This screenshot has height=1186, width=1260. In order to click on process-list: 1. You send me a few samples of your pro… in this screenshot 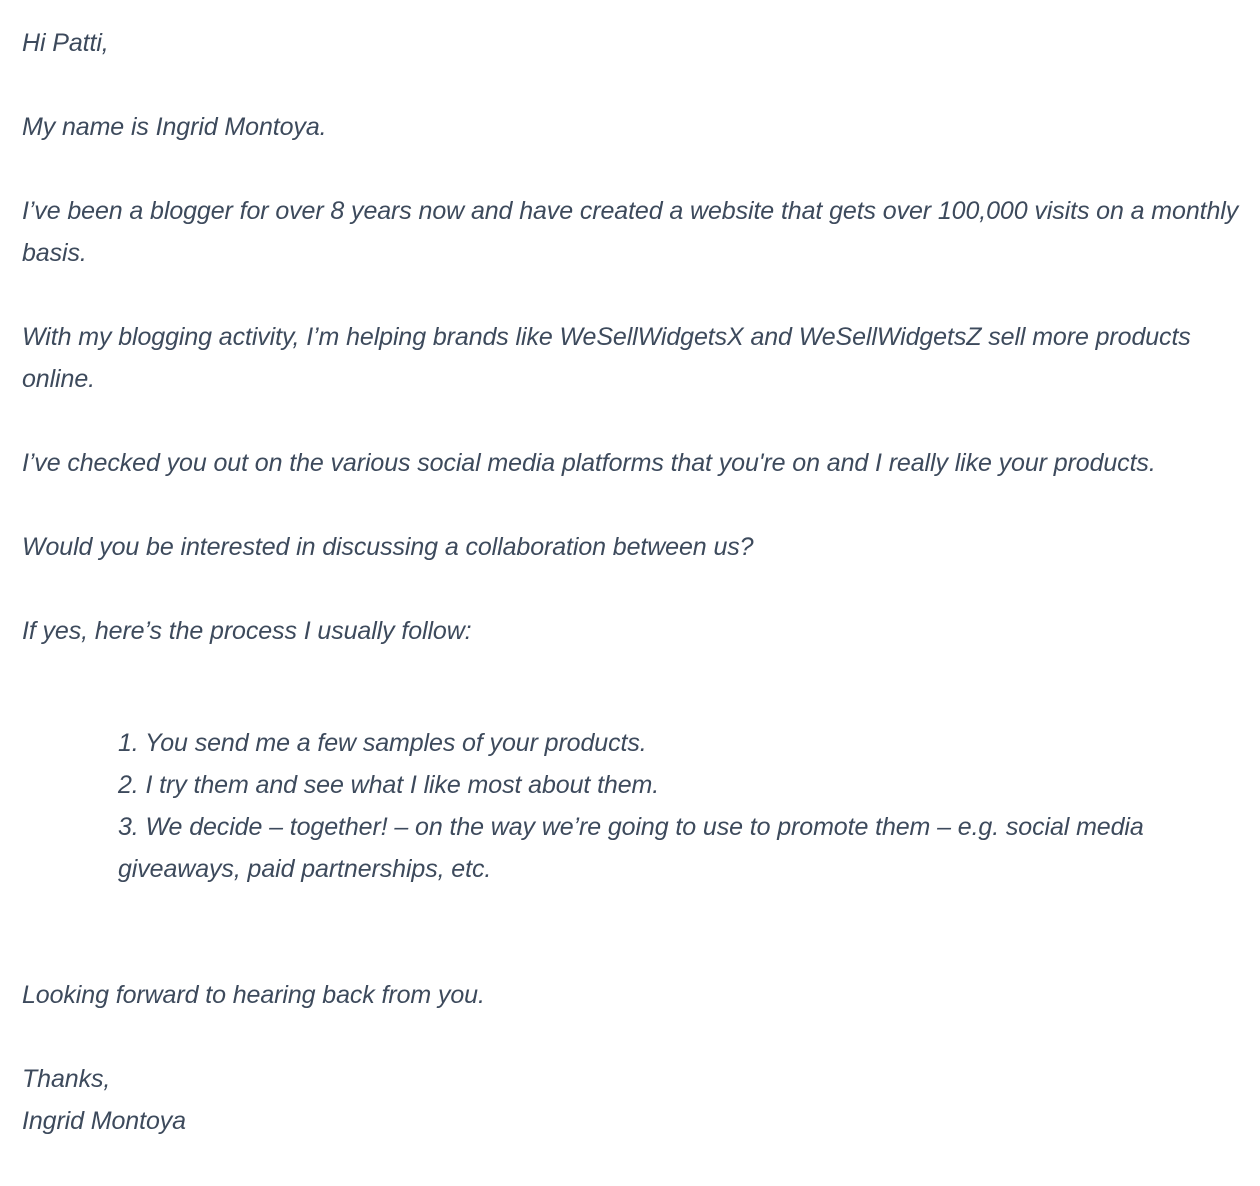, I will do `click(637, 806)`.